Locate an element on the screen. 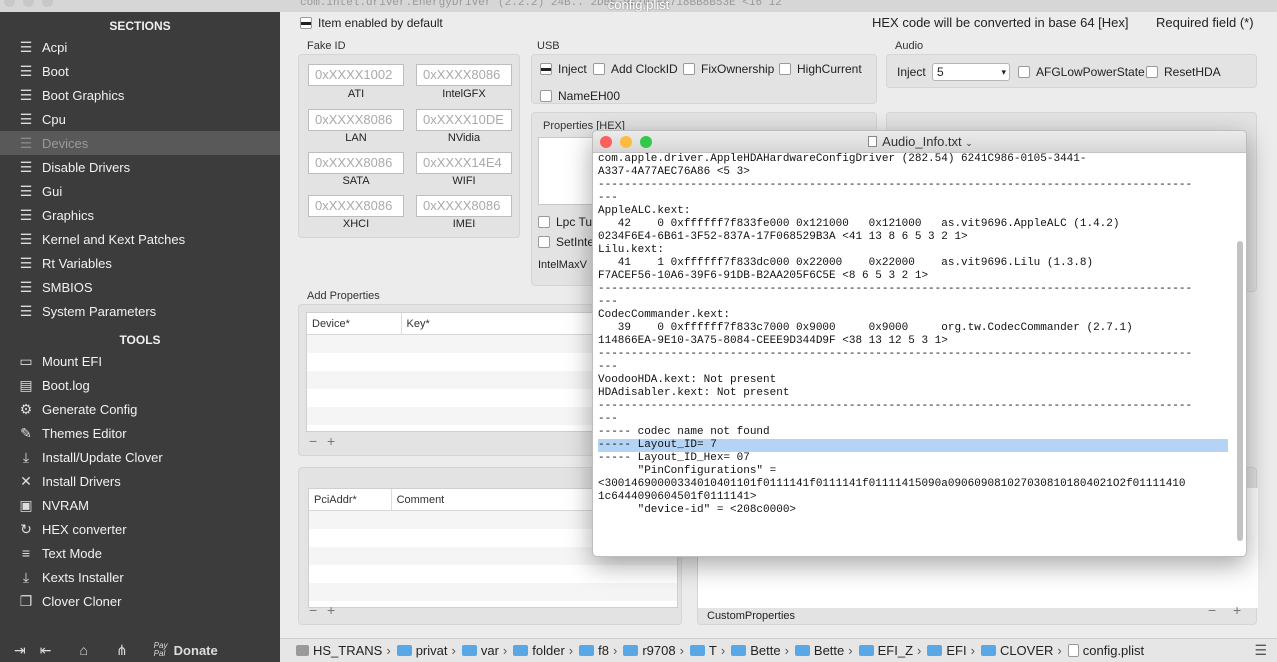 The image size is (1277, 662). fake-id-imei-input: 0xXXXX8086 is located at coordinates (464, 206).